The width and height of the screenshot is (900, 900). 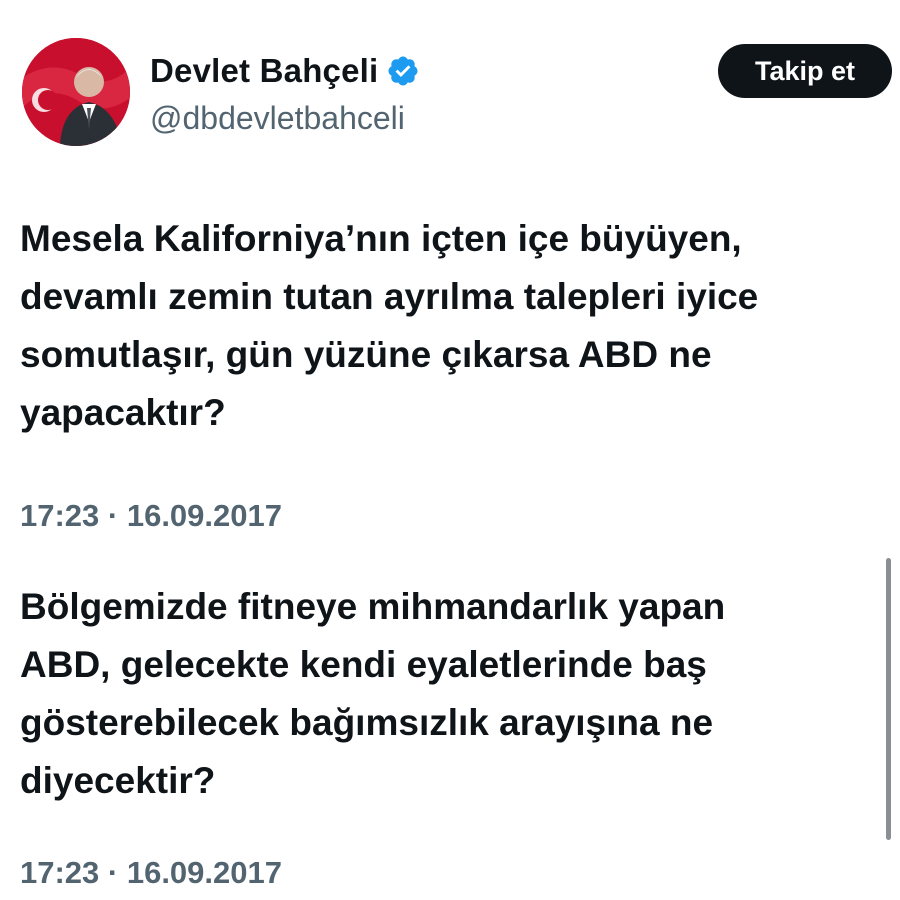 I want to click on display-name: Devlet Bahçeli, so click(x=264, y=71).